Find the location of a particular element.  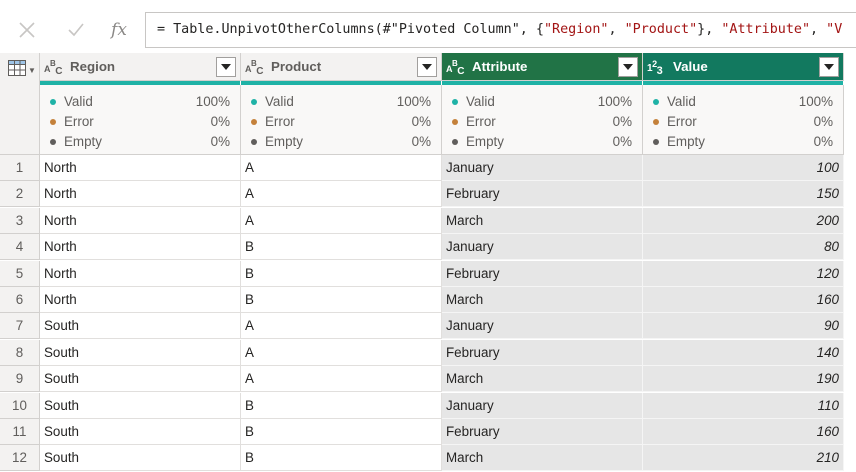

table-menu-button: ▼ is located at coordinates (20, 104).